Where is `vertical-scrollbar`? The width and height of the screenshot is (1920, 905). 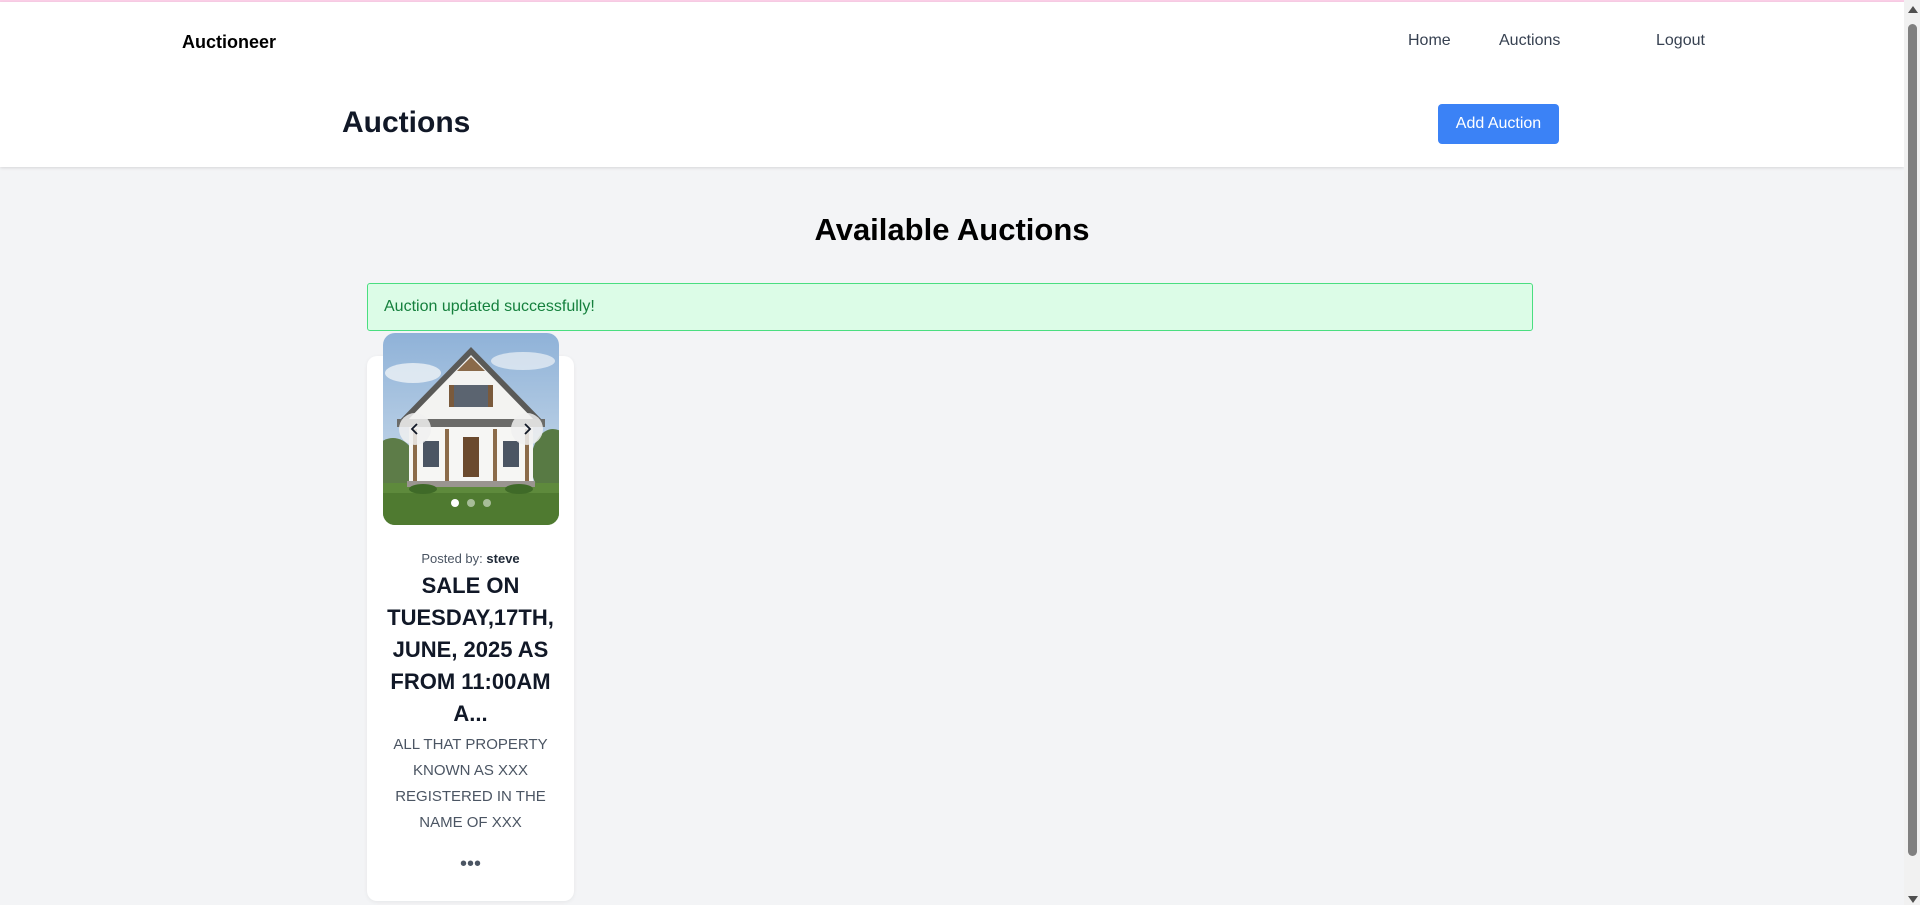 vertical-scrollbar is located at coordinates (1912, 452).